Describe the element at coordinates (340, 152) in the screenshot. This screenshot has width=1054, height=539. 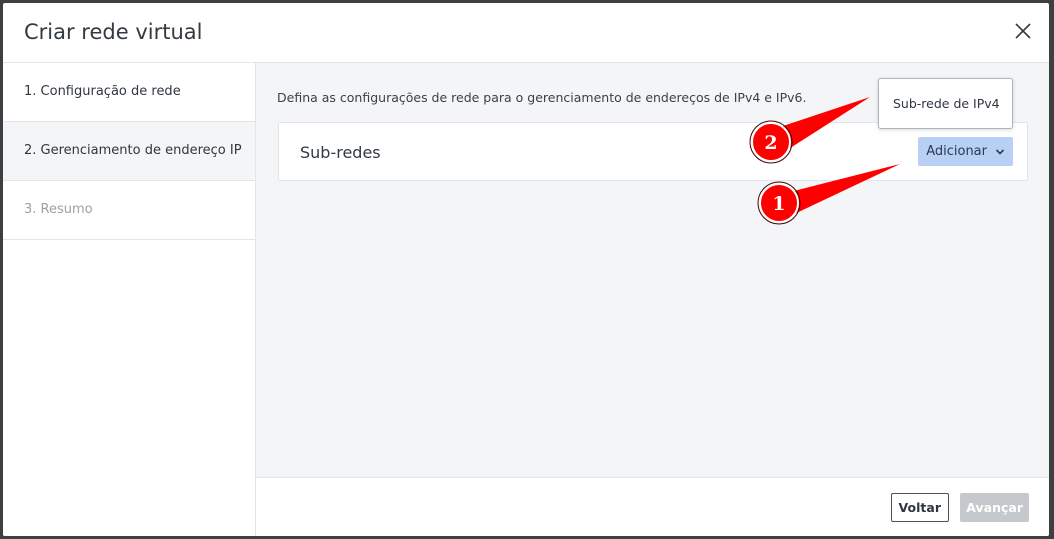
I see `subnets-title: Sub-redes` at that location.